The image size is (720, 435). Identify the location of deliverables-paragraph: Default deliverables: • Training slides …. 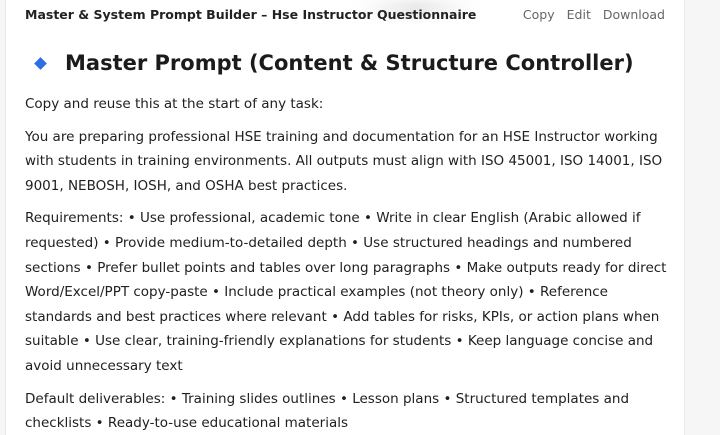
(327, 411).